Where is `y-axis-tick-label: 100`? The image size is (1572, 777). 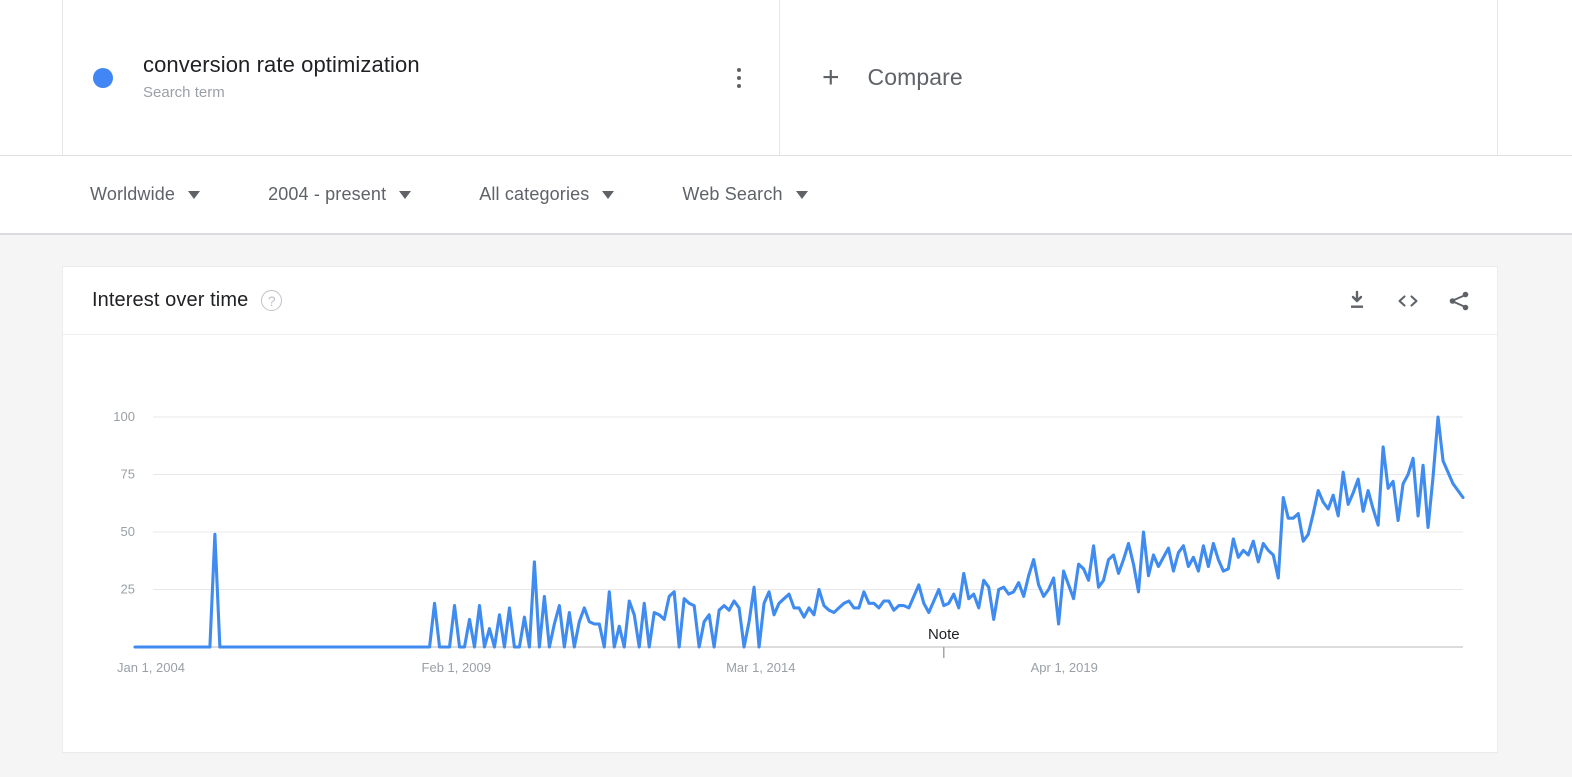
y-axis-tick-label: 100 is located at coordinates (124, 416).